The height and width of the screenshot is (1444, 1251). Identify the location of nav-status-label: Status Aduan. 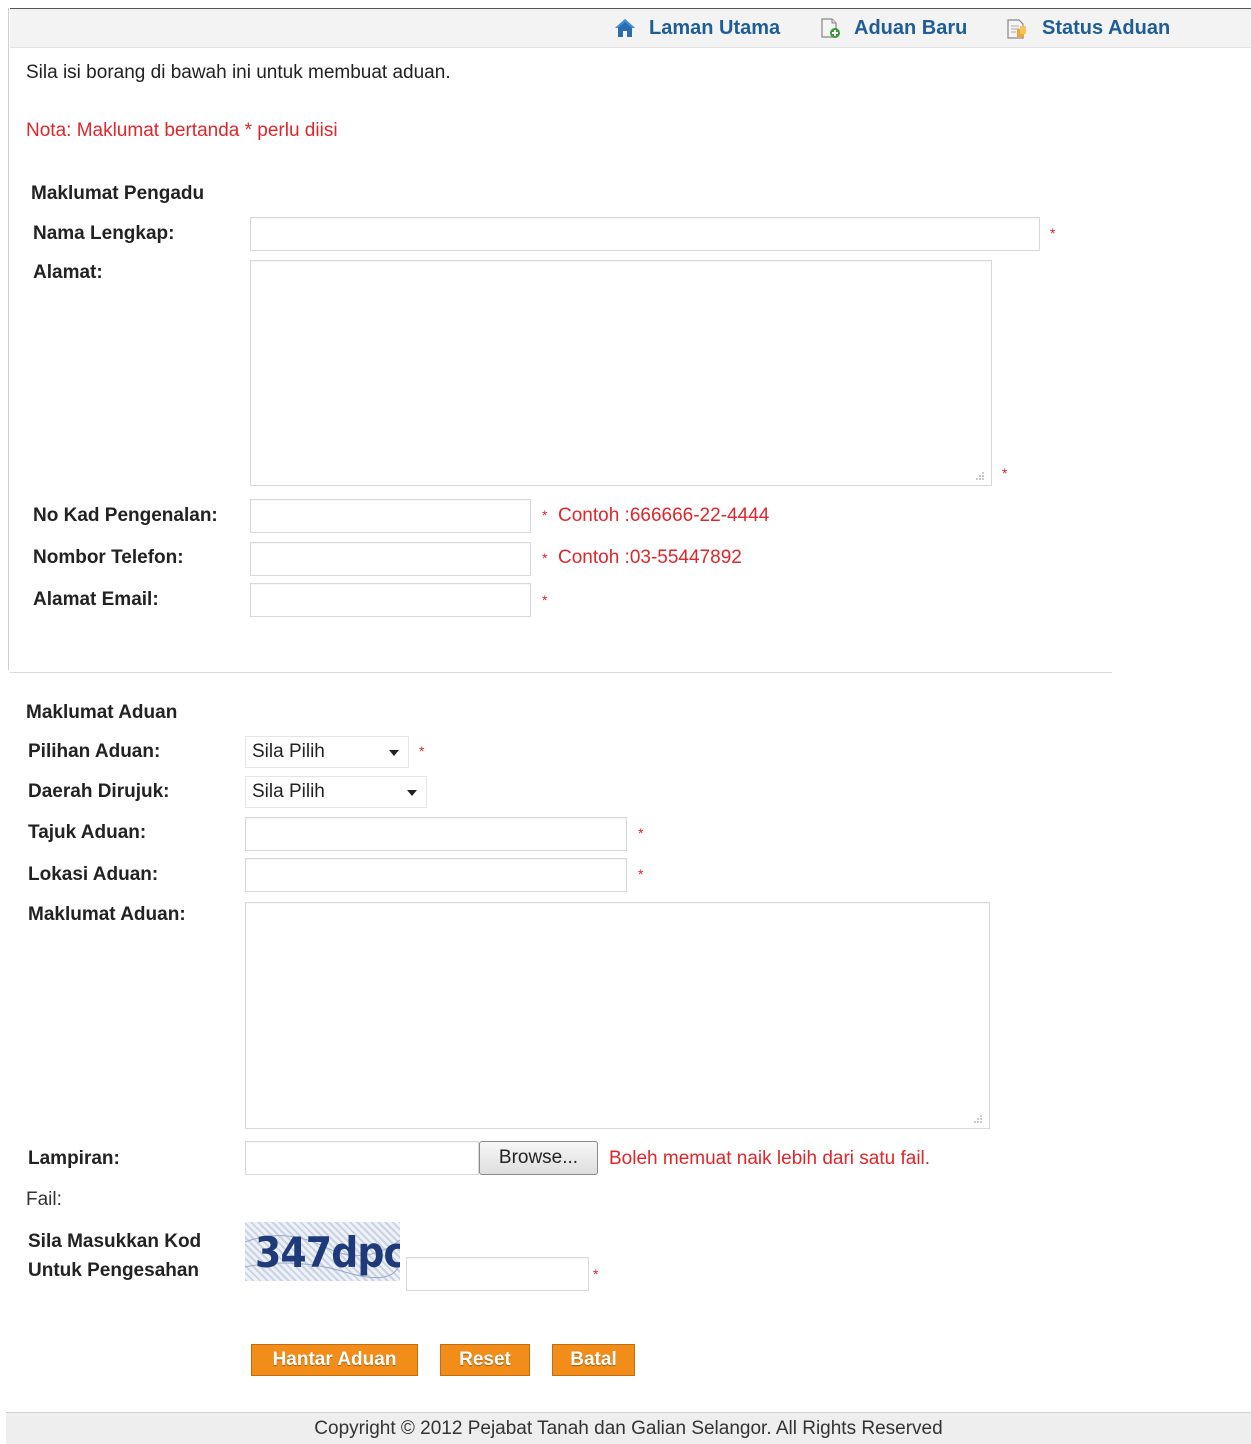
(1106, 28).